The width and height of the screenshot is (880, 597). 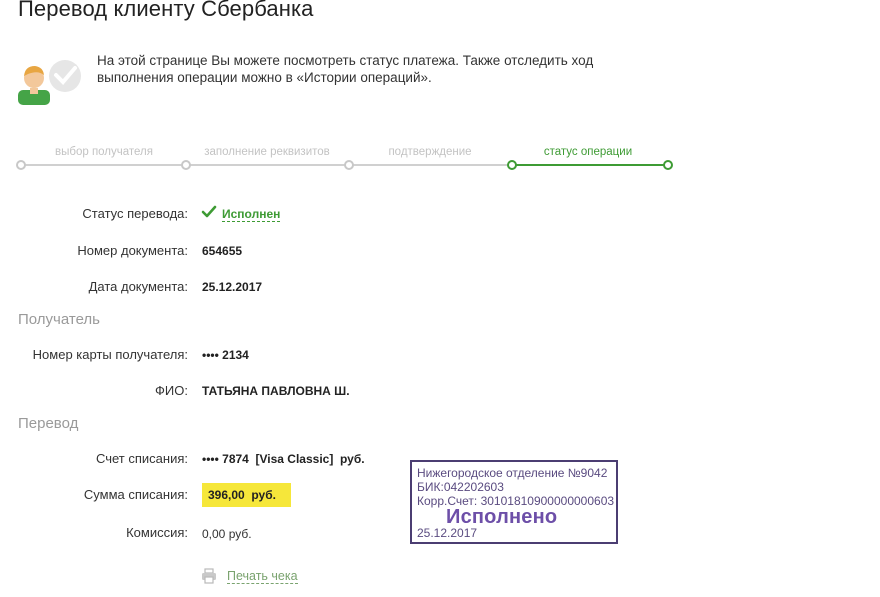 I want to click on page-title: Перевод клиенту Сбербанка, so click(x=166, y=10).